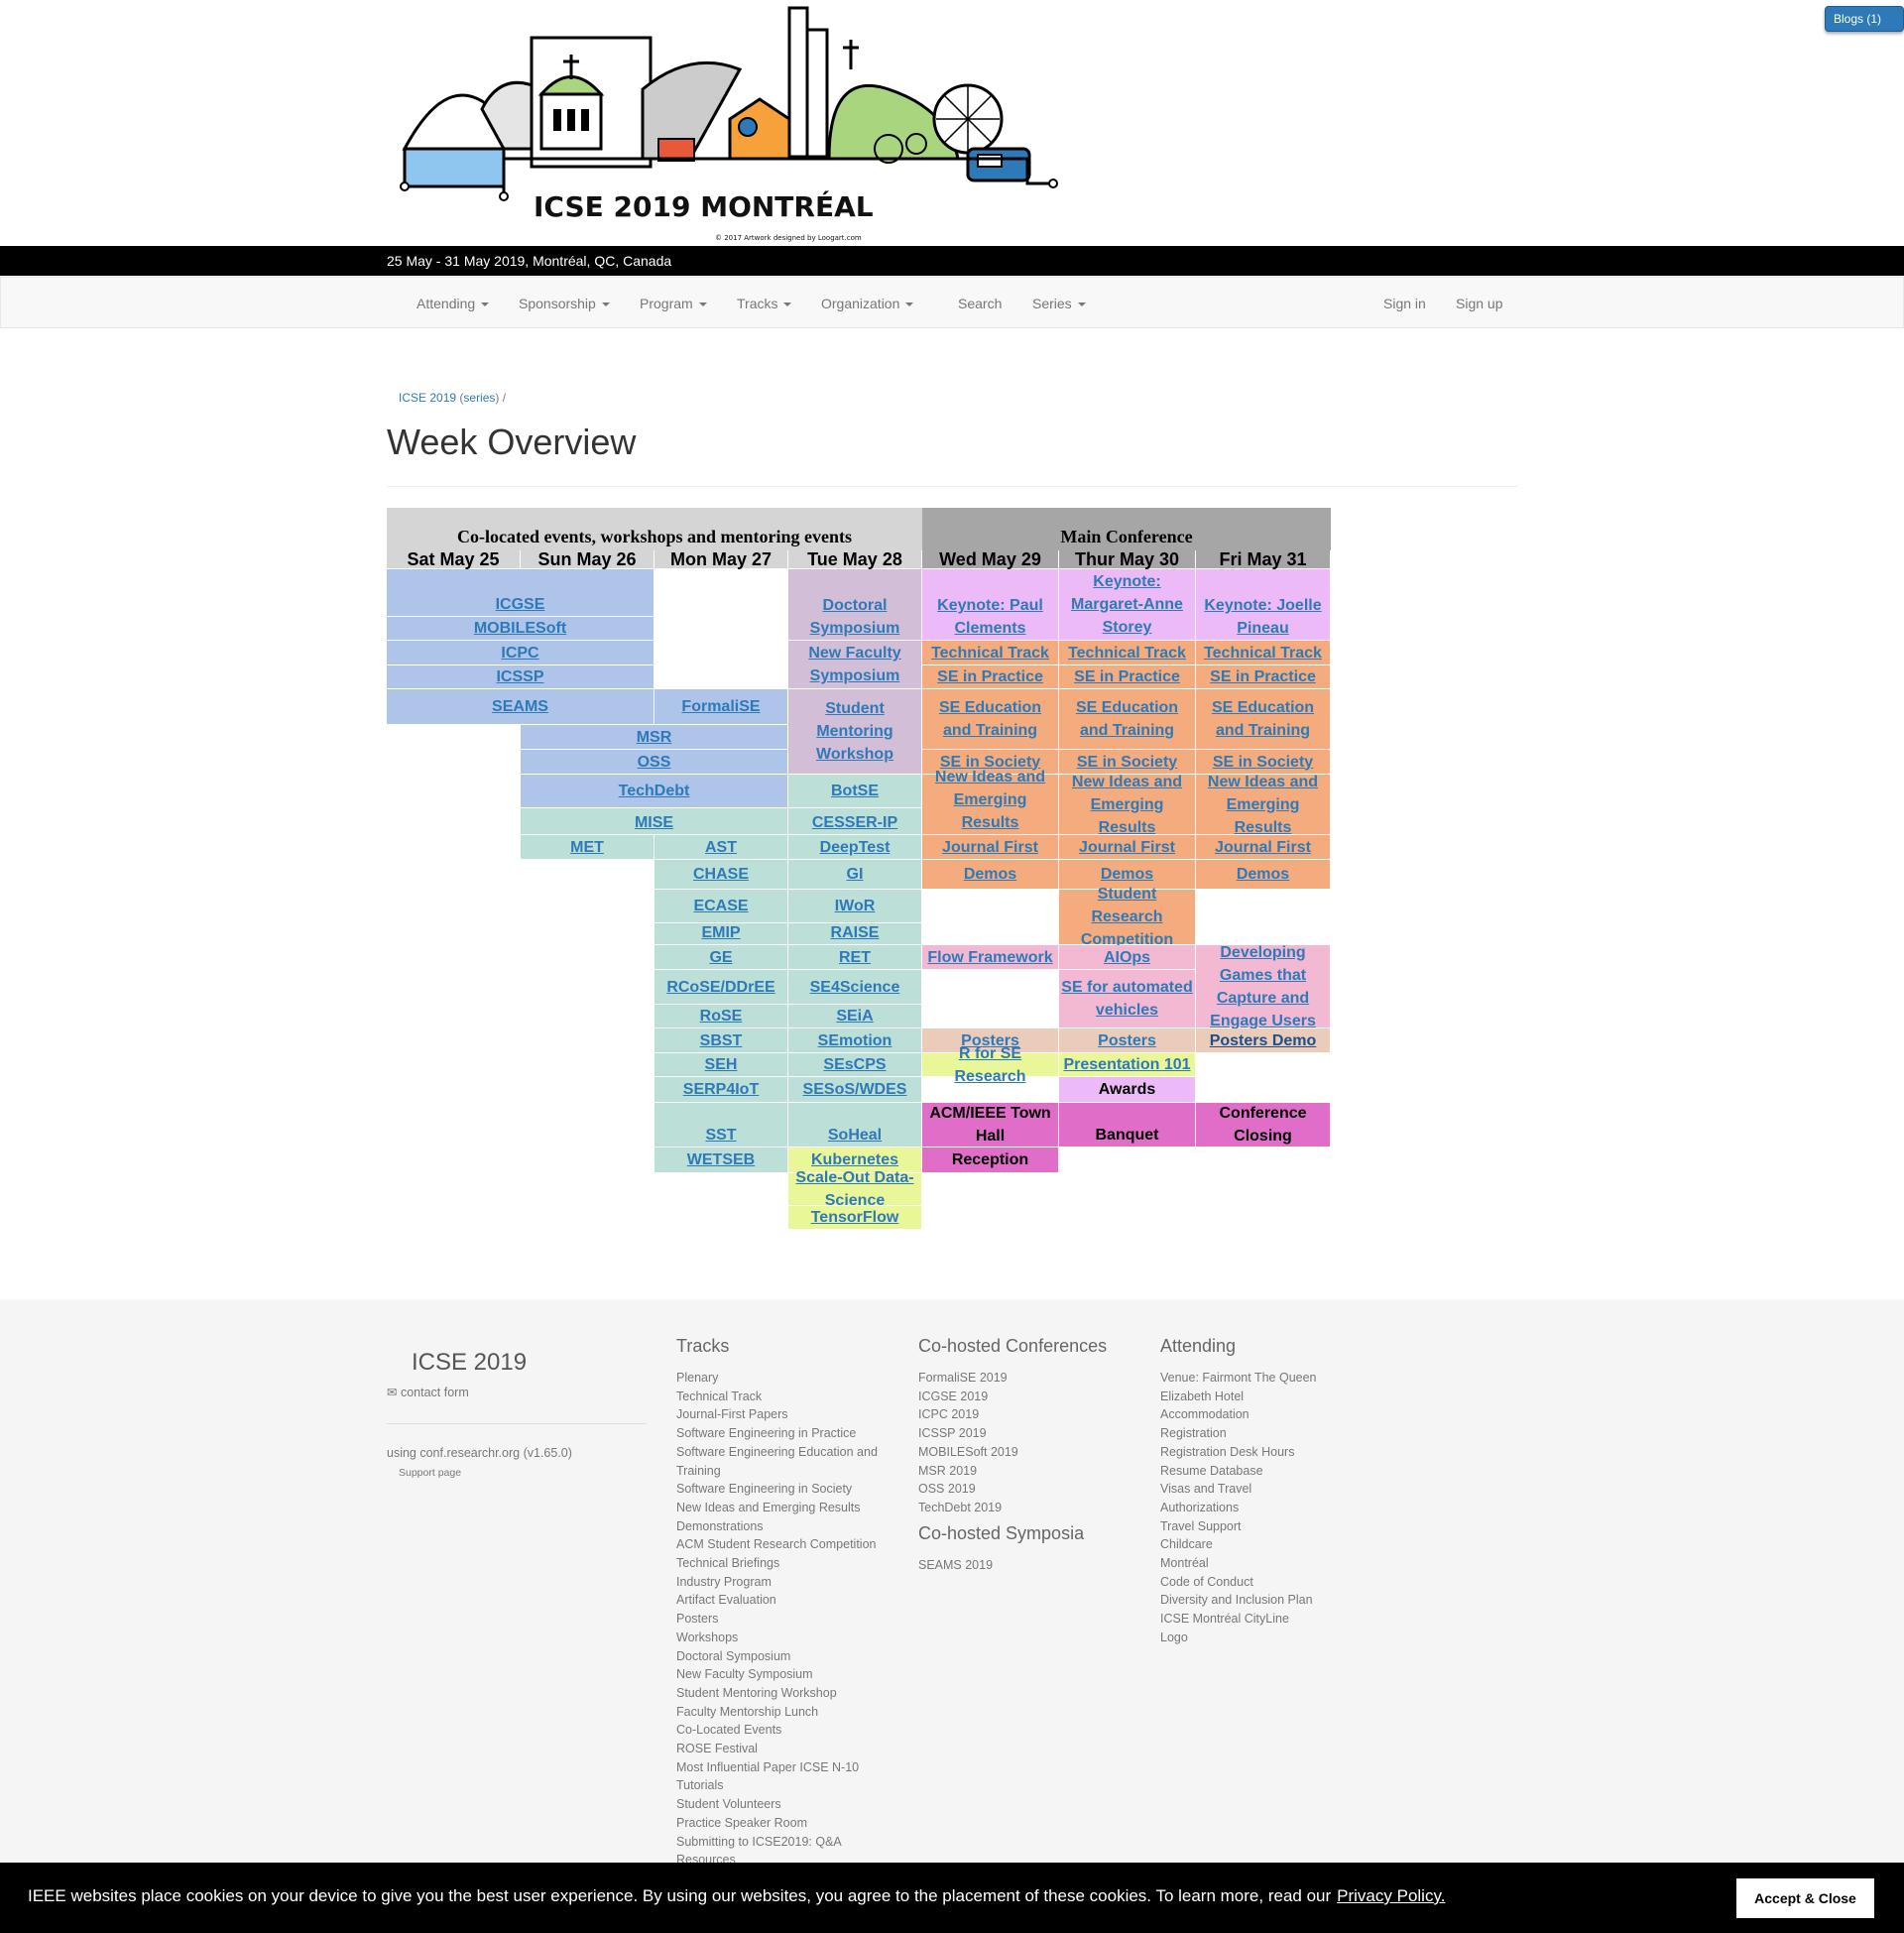  Describe the element at coordinates (520, 628) in the screenshot. I see `event-link-text: MOBILESoft` at that location.